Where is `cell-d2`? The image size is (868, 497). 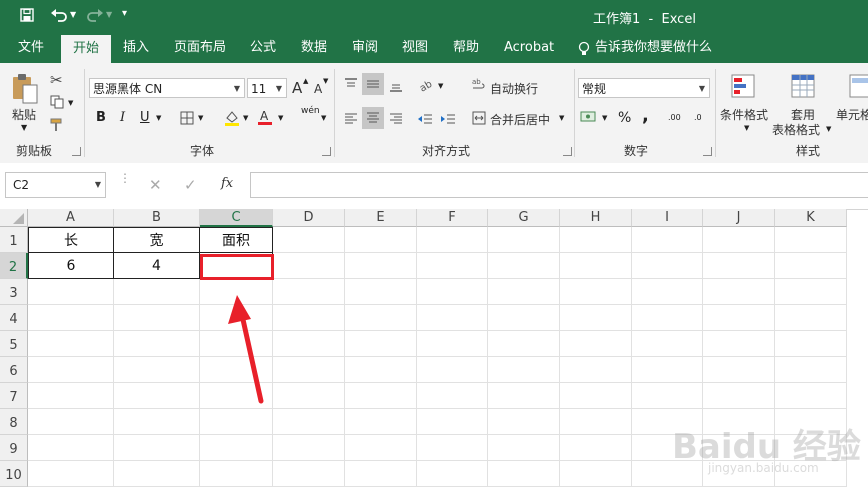
cell-d2 is located at coordinates (309, 266).